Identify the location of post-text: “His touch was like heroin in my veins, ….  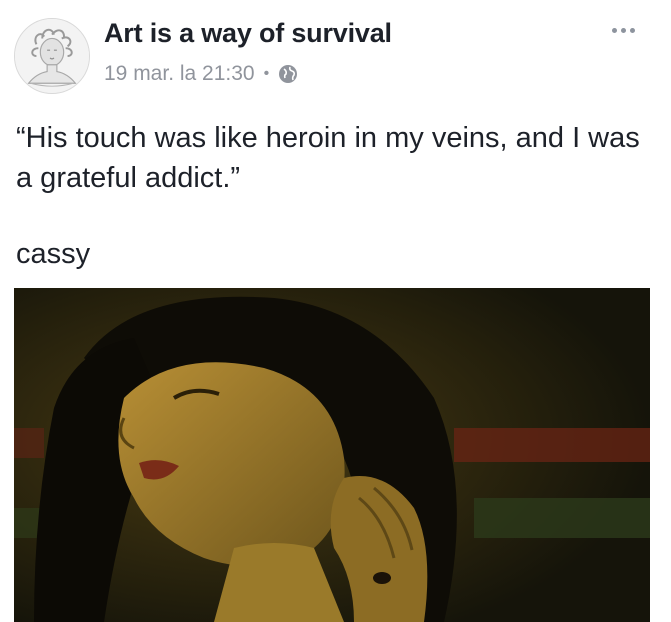
(328, 158).